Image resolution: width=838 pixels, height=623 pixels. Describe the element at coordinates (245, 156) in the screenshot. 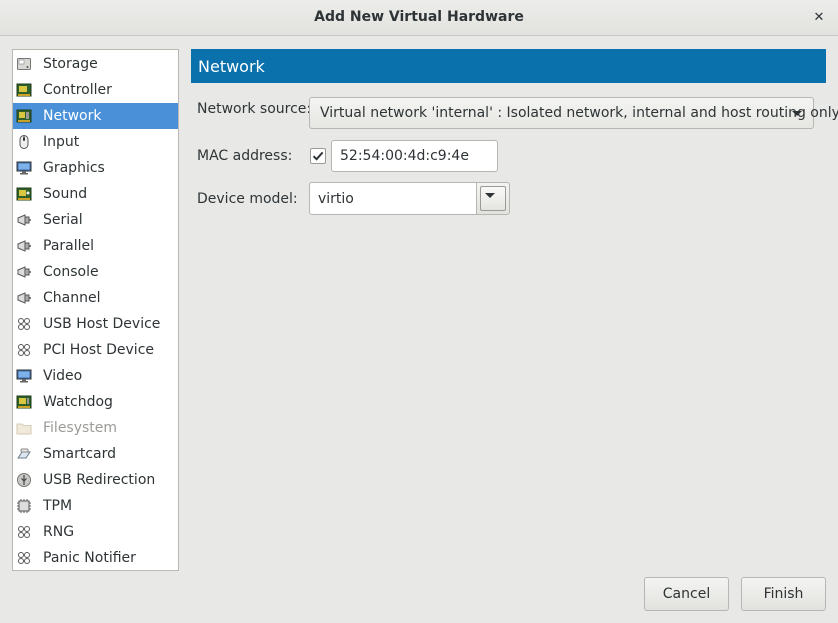

I see `mac-address-label: MAC address:` at that location.